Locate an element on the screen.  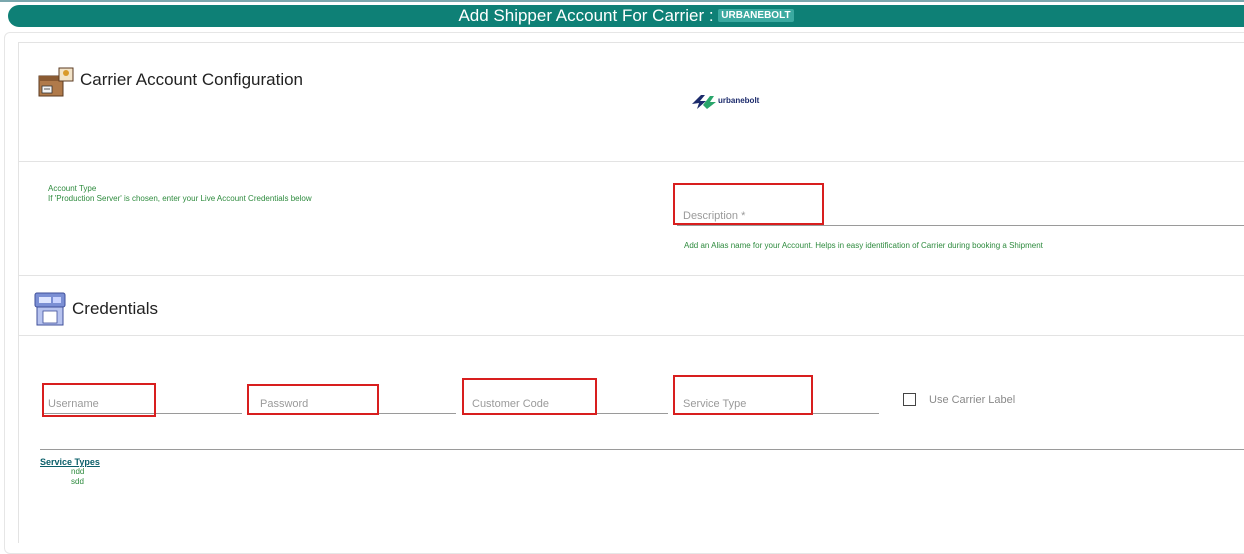
credentials-title: Credentials is located at coordinates (115, 308).